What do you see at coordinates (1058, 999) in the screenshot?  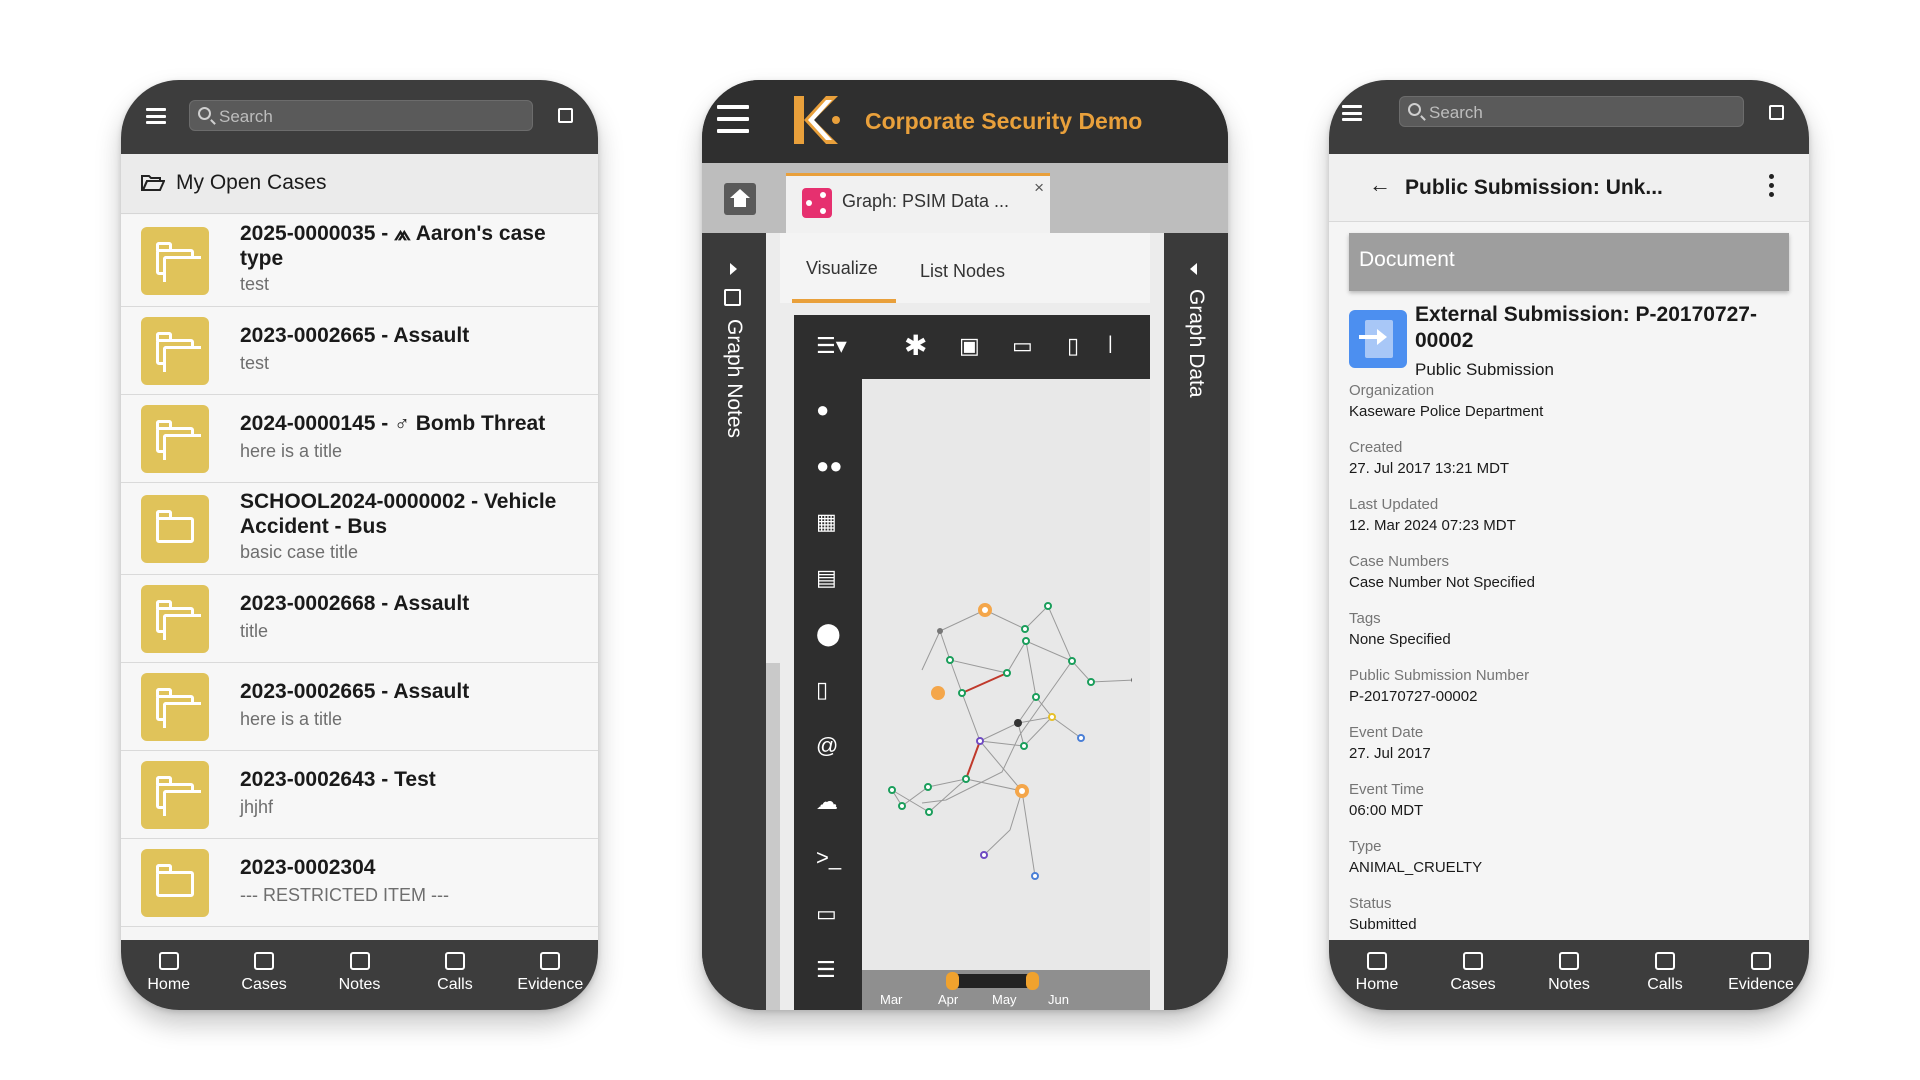 I see `timeline-month: Jun` at bounding box center [1058, 999].